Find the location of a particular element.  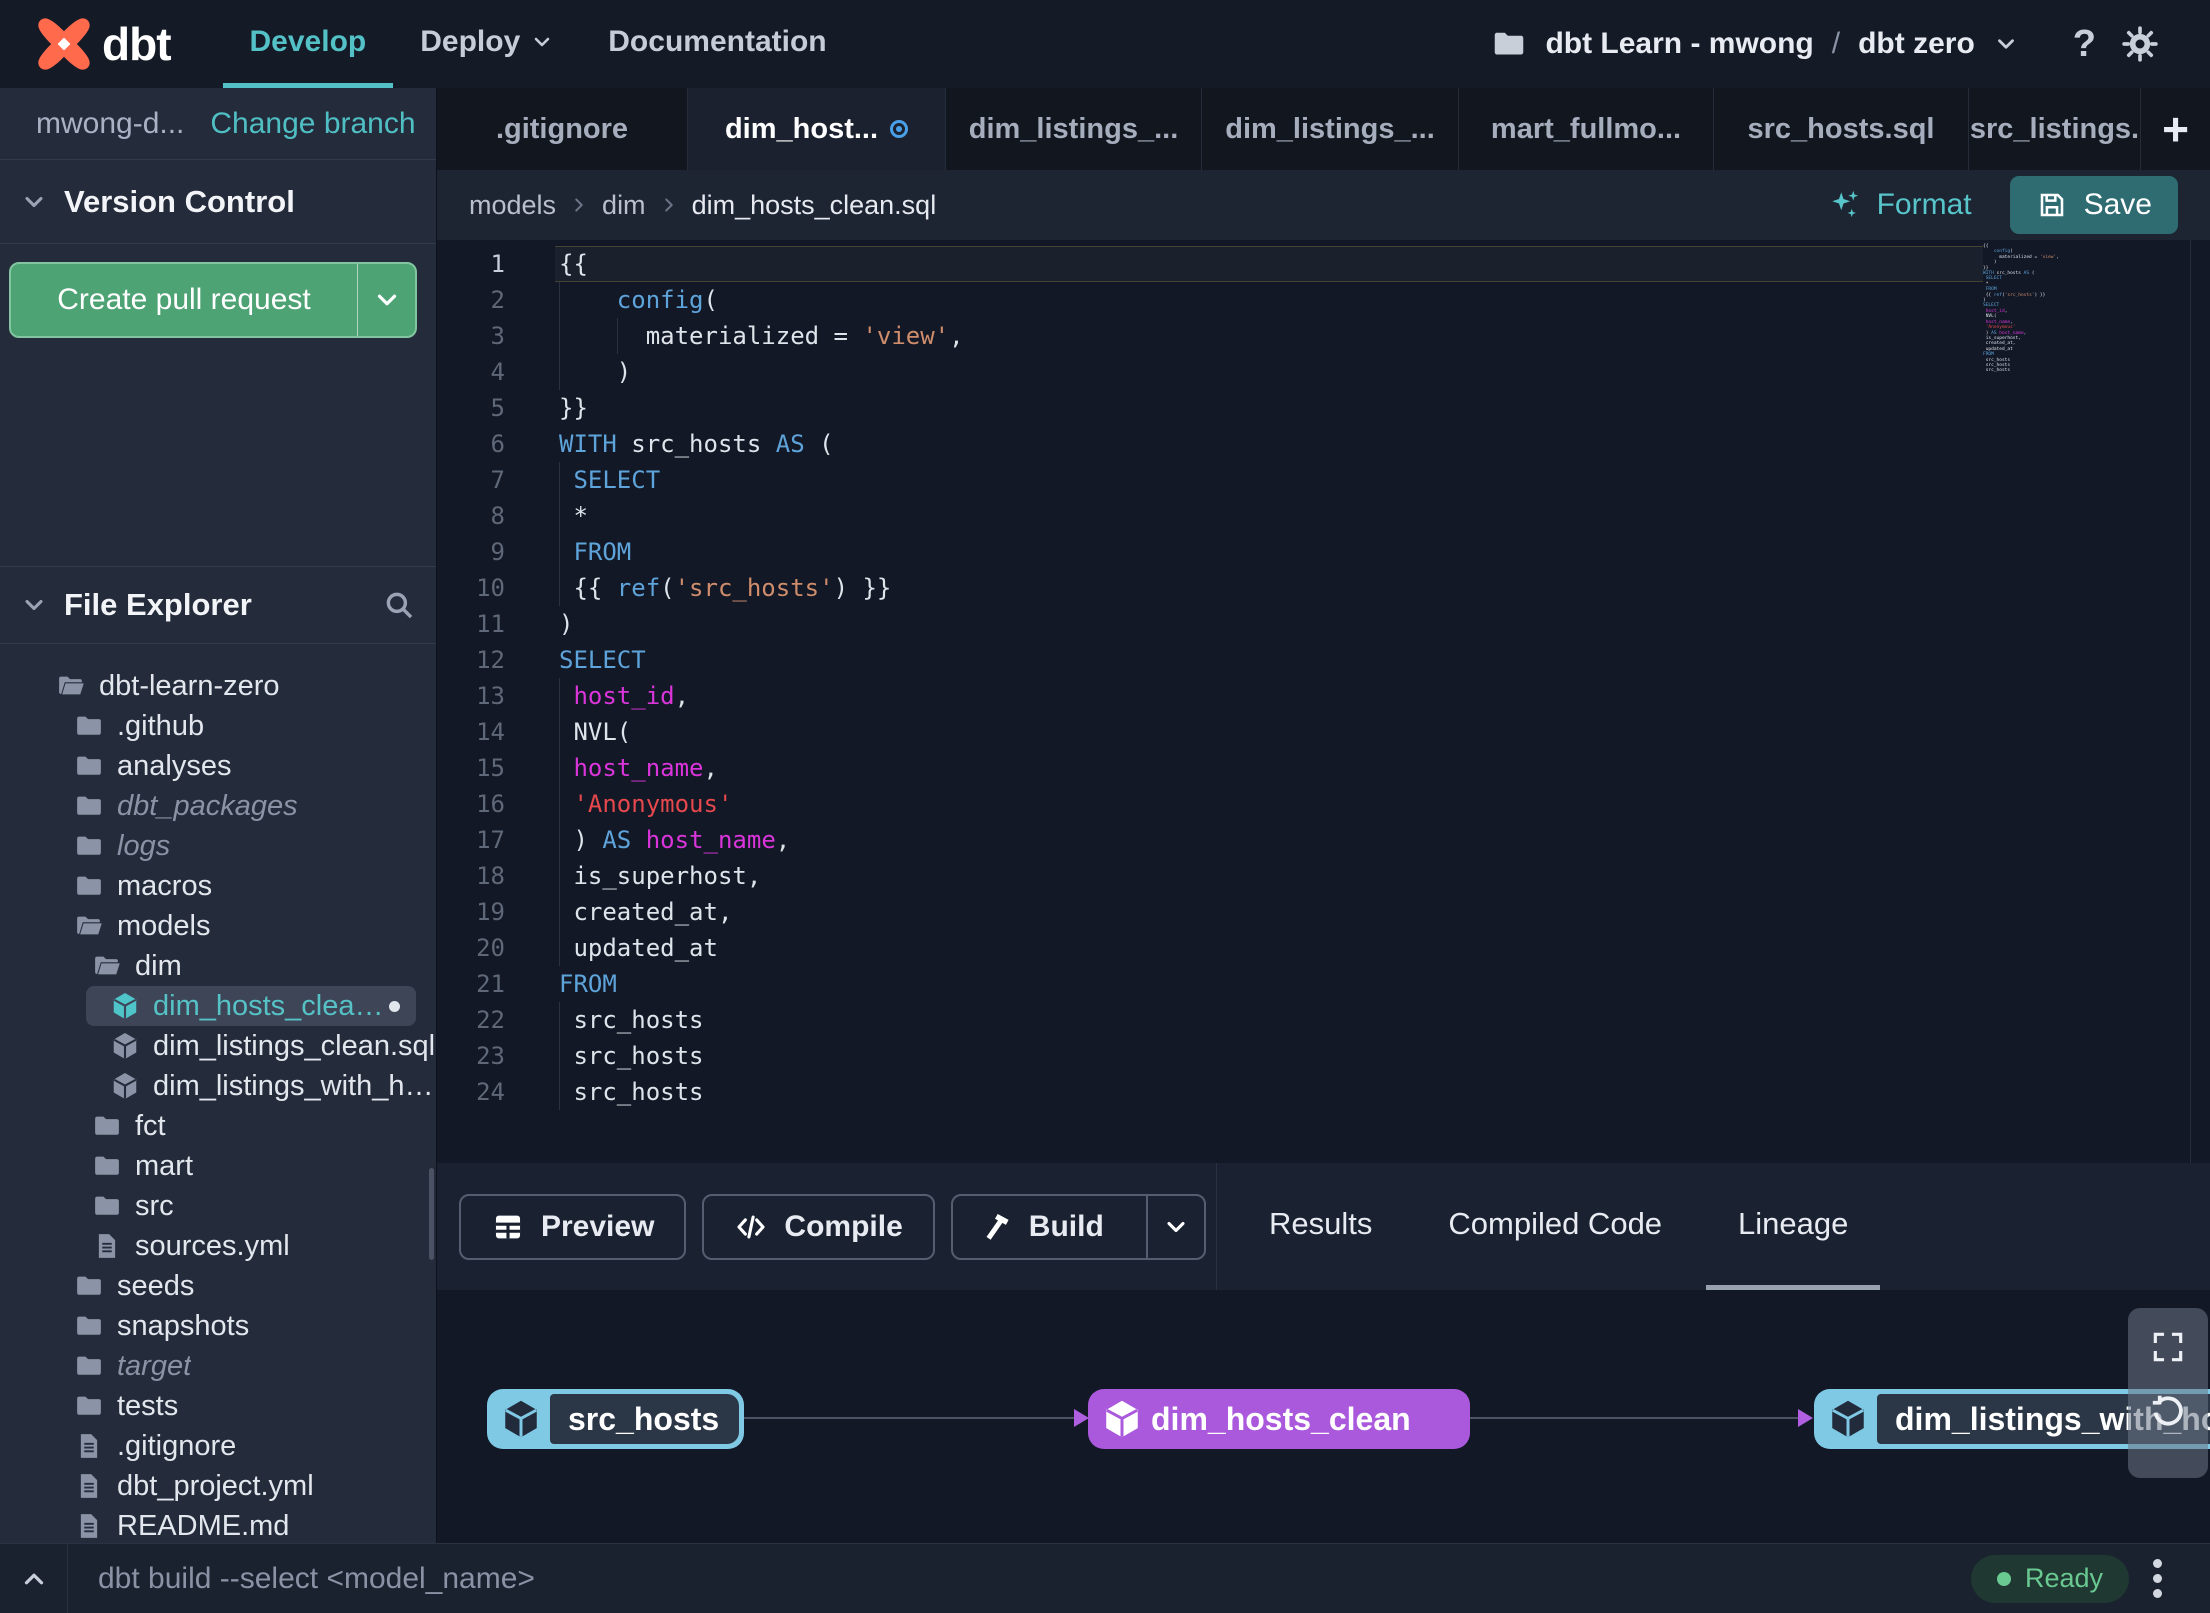

editor-tab: src_hosts.sql is located at coordinates (1841, 129).